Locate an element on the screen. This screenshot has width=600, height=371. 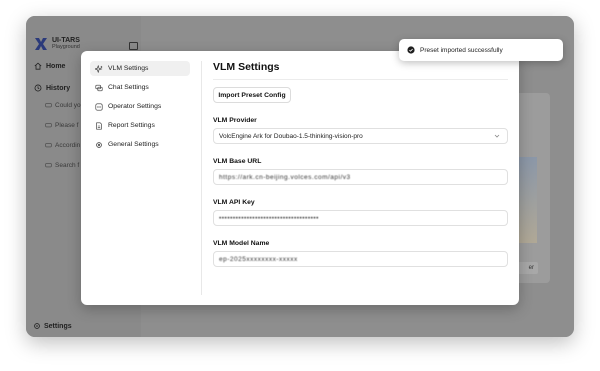
settings-nav-chat: Chat Settings is located at coordinates (140, 87).